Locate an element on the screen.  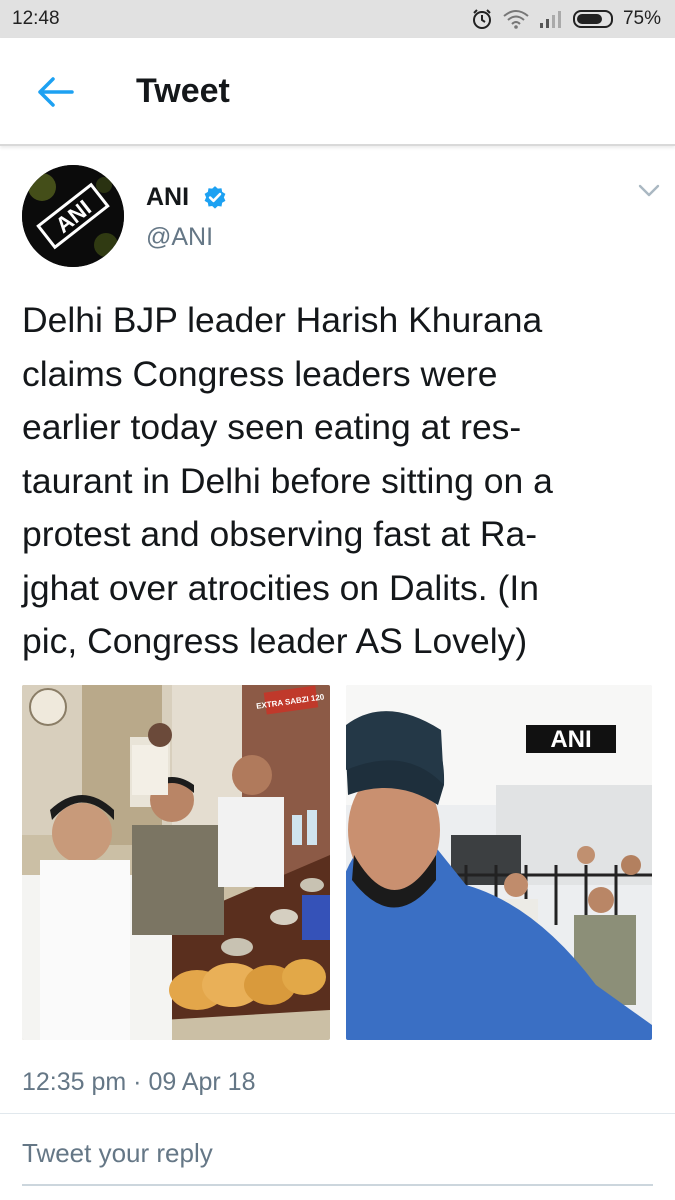
author-handle: @ANI is located at coordinates (179, 237).